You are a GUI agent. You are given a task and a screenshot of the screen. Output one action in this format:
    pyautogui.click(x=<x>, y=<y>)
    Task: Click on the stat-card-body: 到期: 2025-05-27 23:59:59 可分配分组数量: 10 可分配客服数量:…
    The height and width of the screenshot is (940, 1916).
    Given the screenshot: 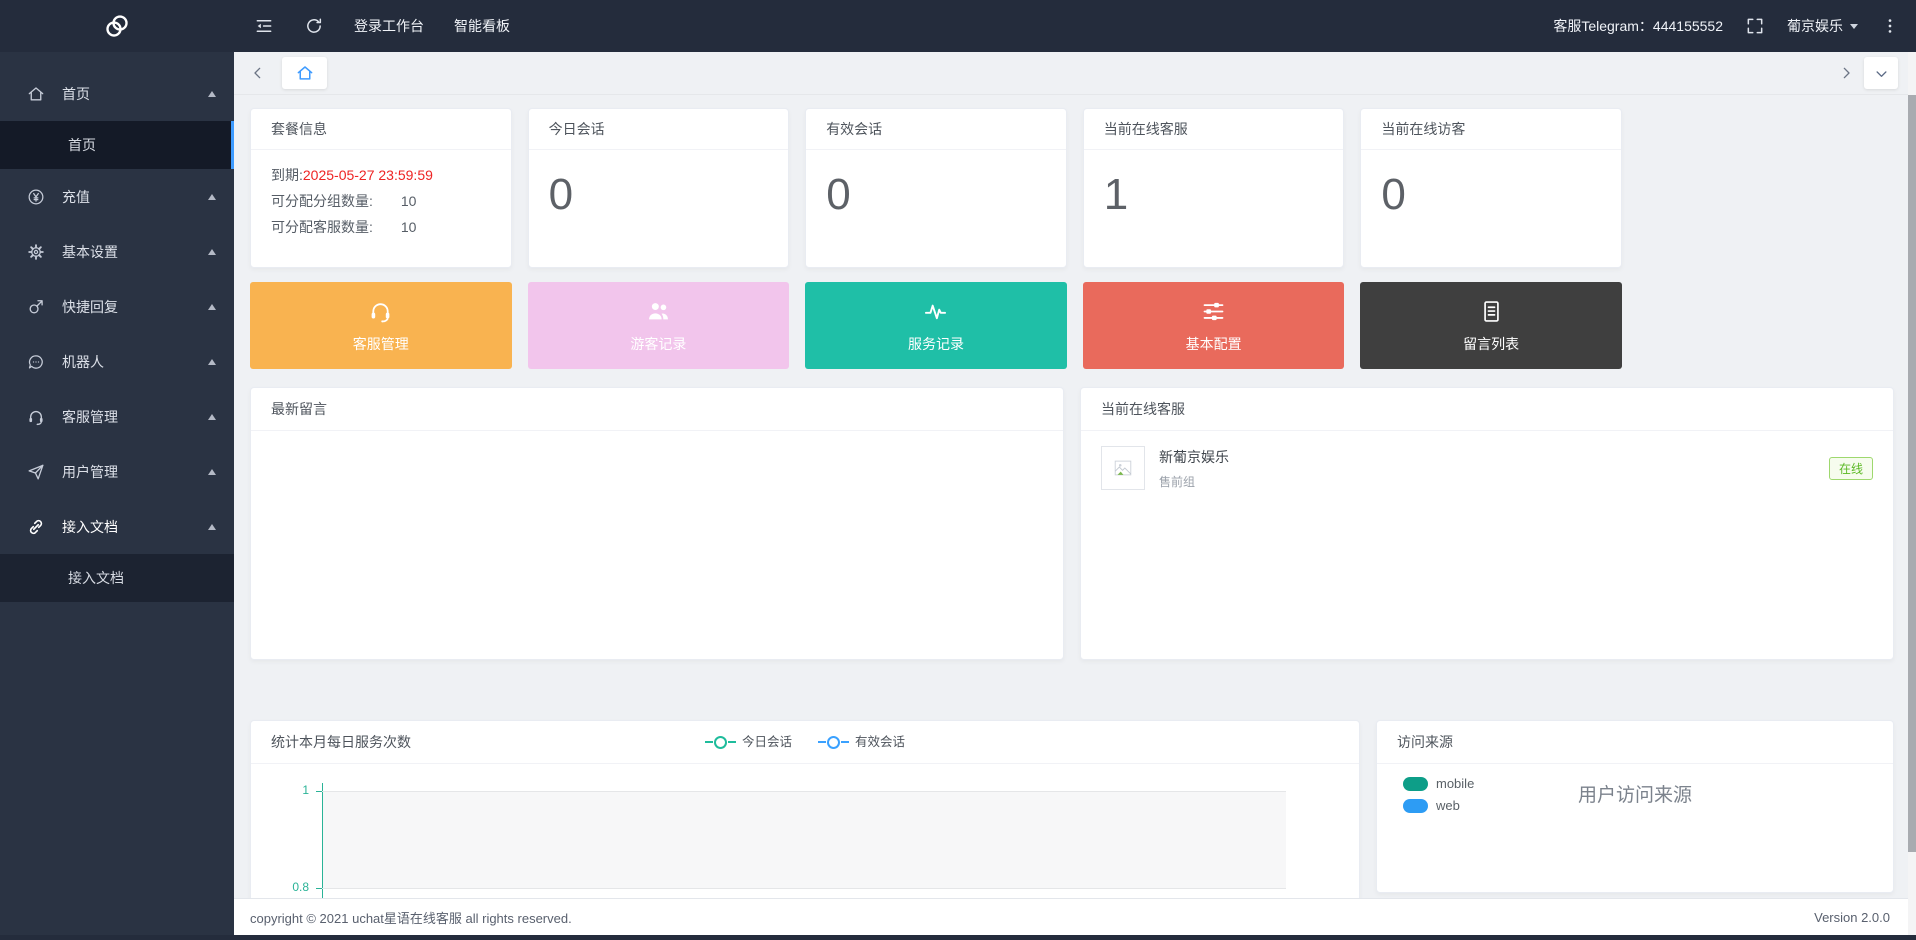 What is the action you would take?
    pyautogui.click(x=381, y=201)
    